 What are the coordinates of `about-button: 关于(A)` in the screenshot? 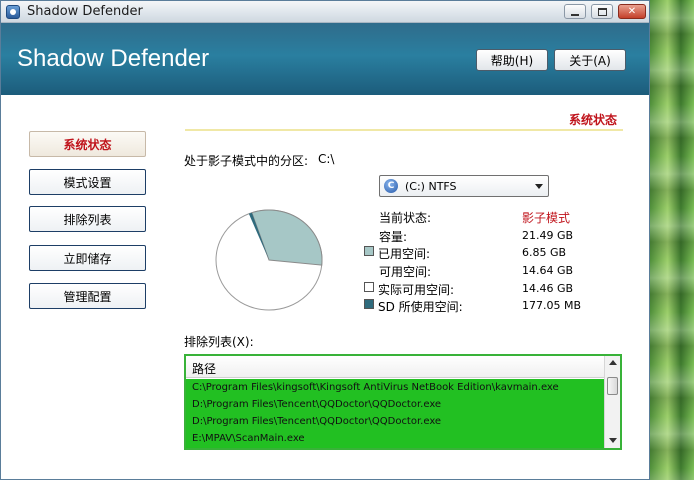 It's located at (590, 60).